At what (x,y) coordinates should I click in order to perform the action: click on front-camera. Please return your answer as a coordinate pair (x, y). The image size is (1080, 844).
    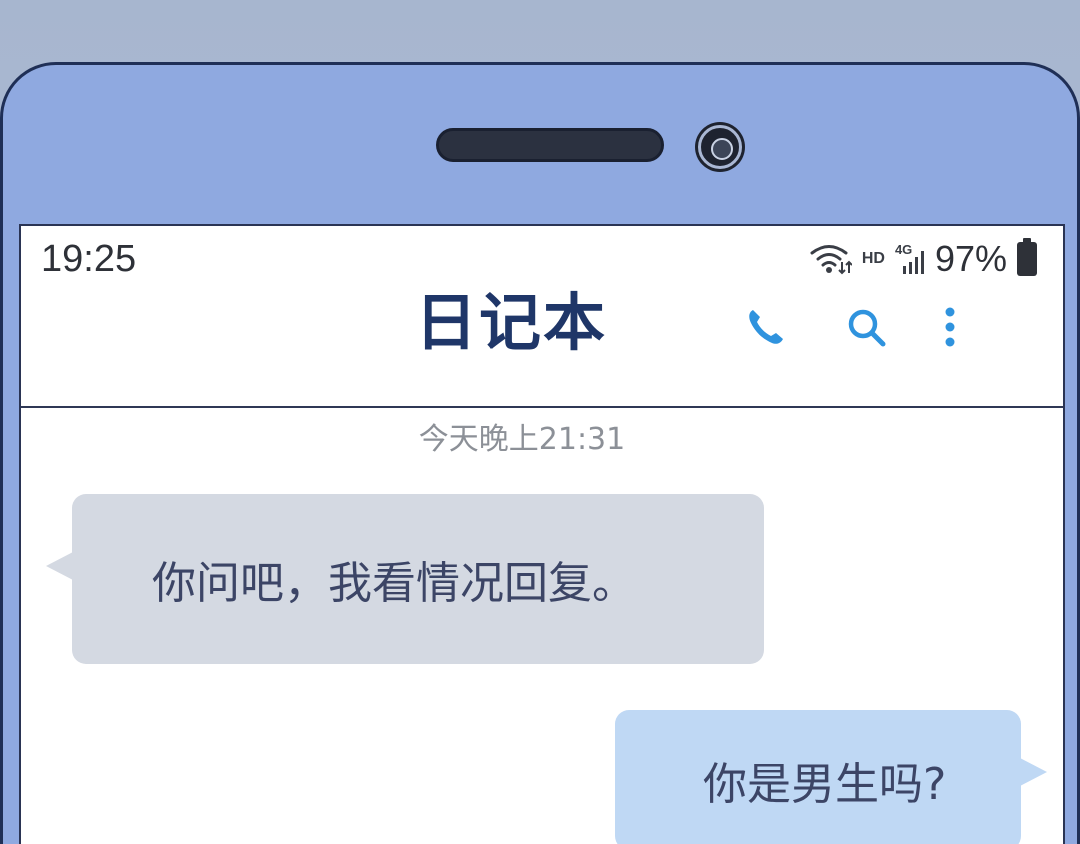
    Looking at the image, I should click on (720, 147).